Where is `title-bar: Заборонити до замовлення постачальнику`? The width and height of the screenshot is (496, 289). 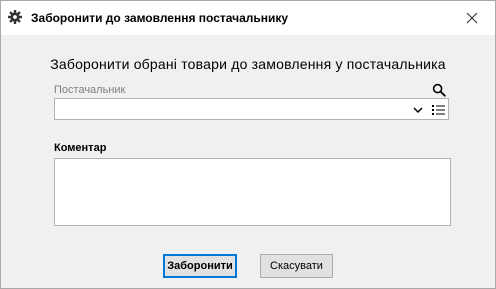
title-bar: Заборонити до замовлення постачальнику is located at coordinates (248, 18).